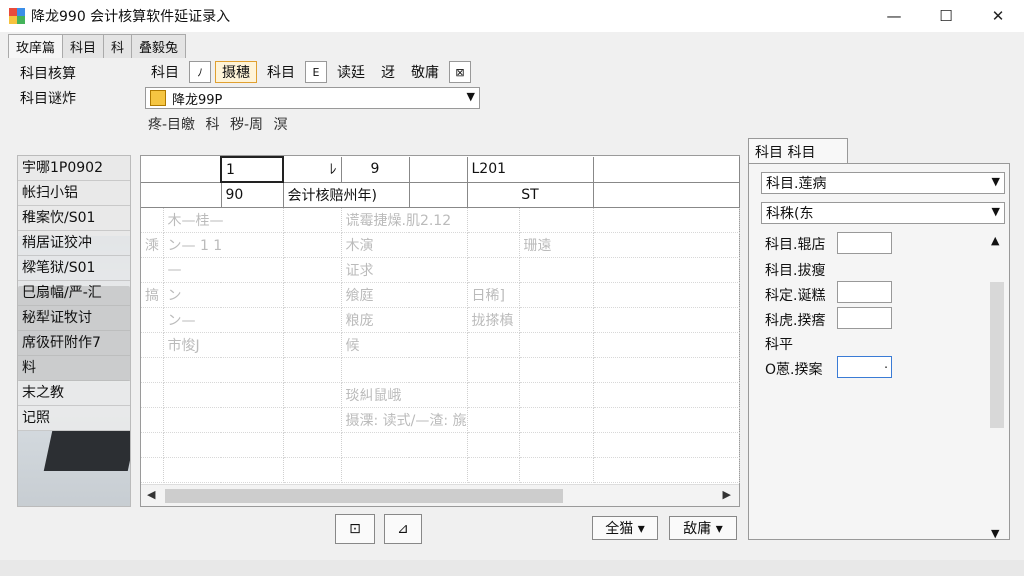 The image size is (1024, 576). Describe the element at coordinates (74, 318) in the screenshot. I see `list-item: 秘犁证牧讨` at that location.